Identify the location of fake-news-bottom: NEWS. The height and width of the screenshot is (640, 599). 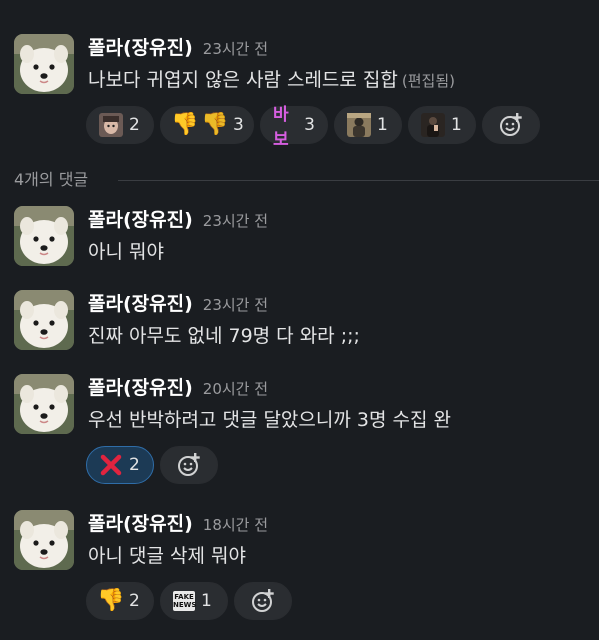
(185, 605).